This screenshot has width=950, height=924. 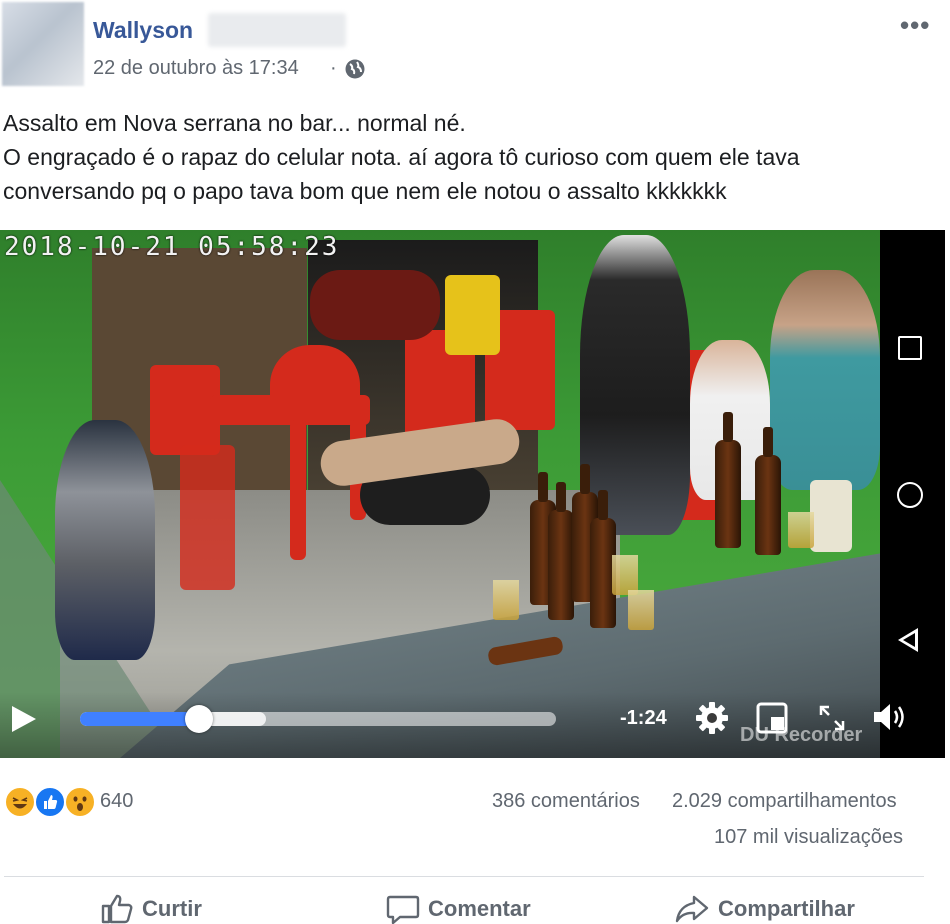 I want to click on play-icon, so click(x=24, y=719).